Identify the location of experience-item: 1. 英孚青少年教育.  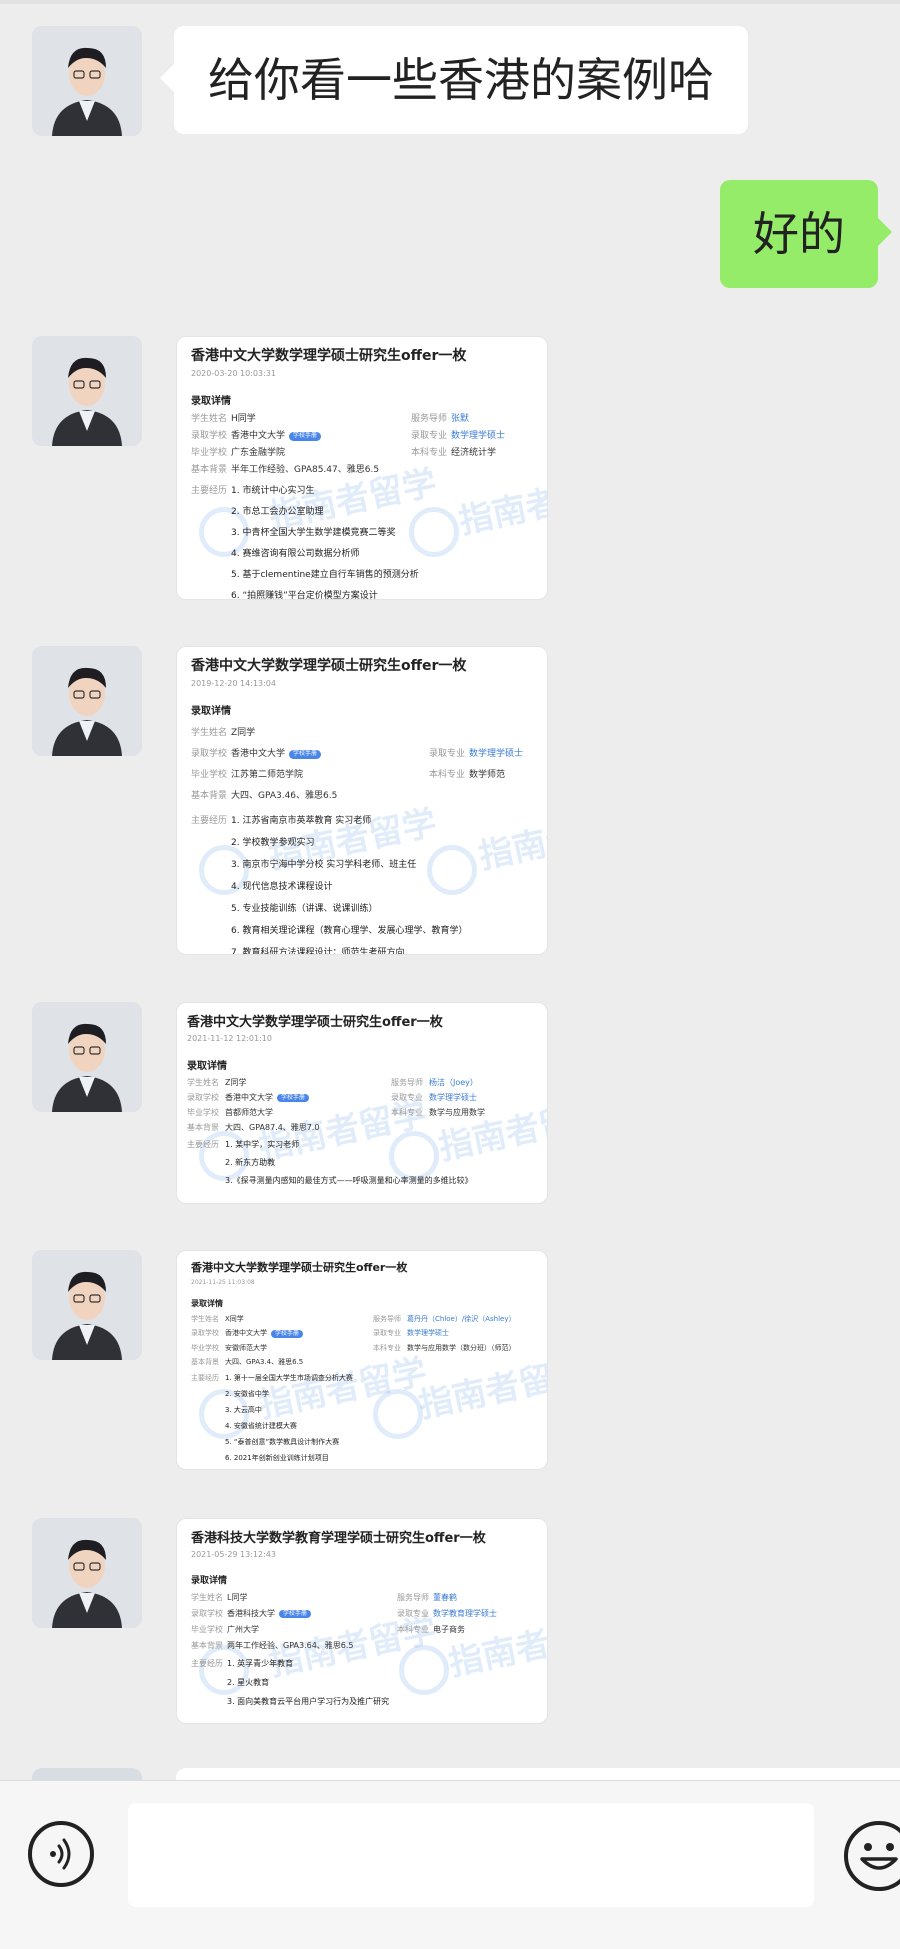
(260, 1663).